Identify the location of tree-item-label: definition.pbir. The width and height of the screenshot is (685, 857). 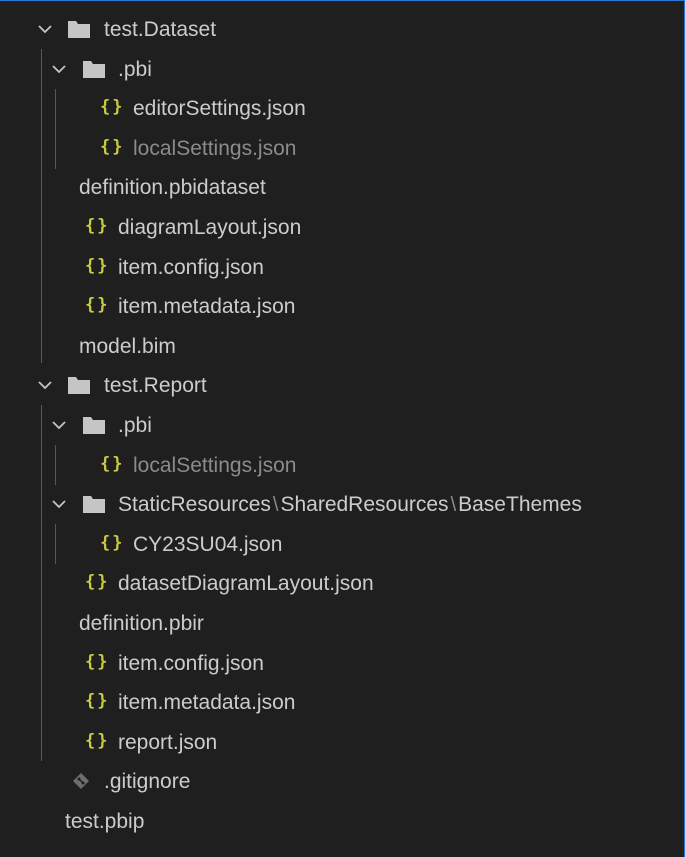
(141, 623).